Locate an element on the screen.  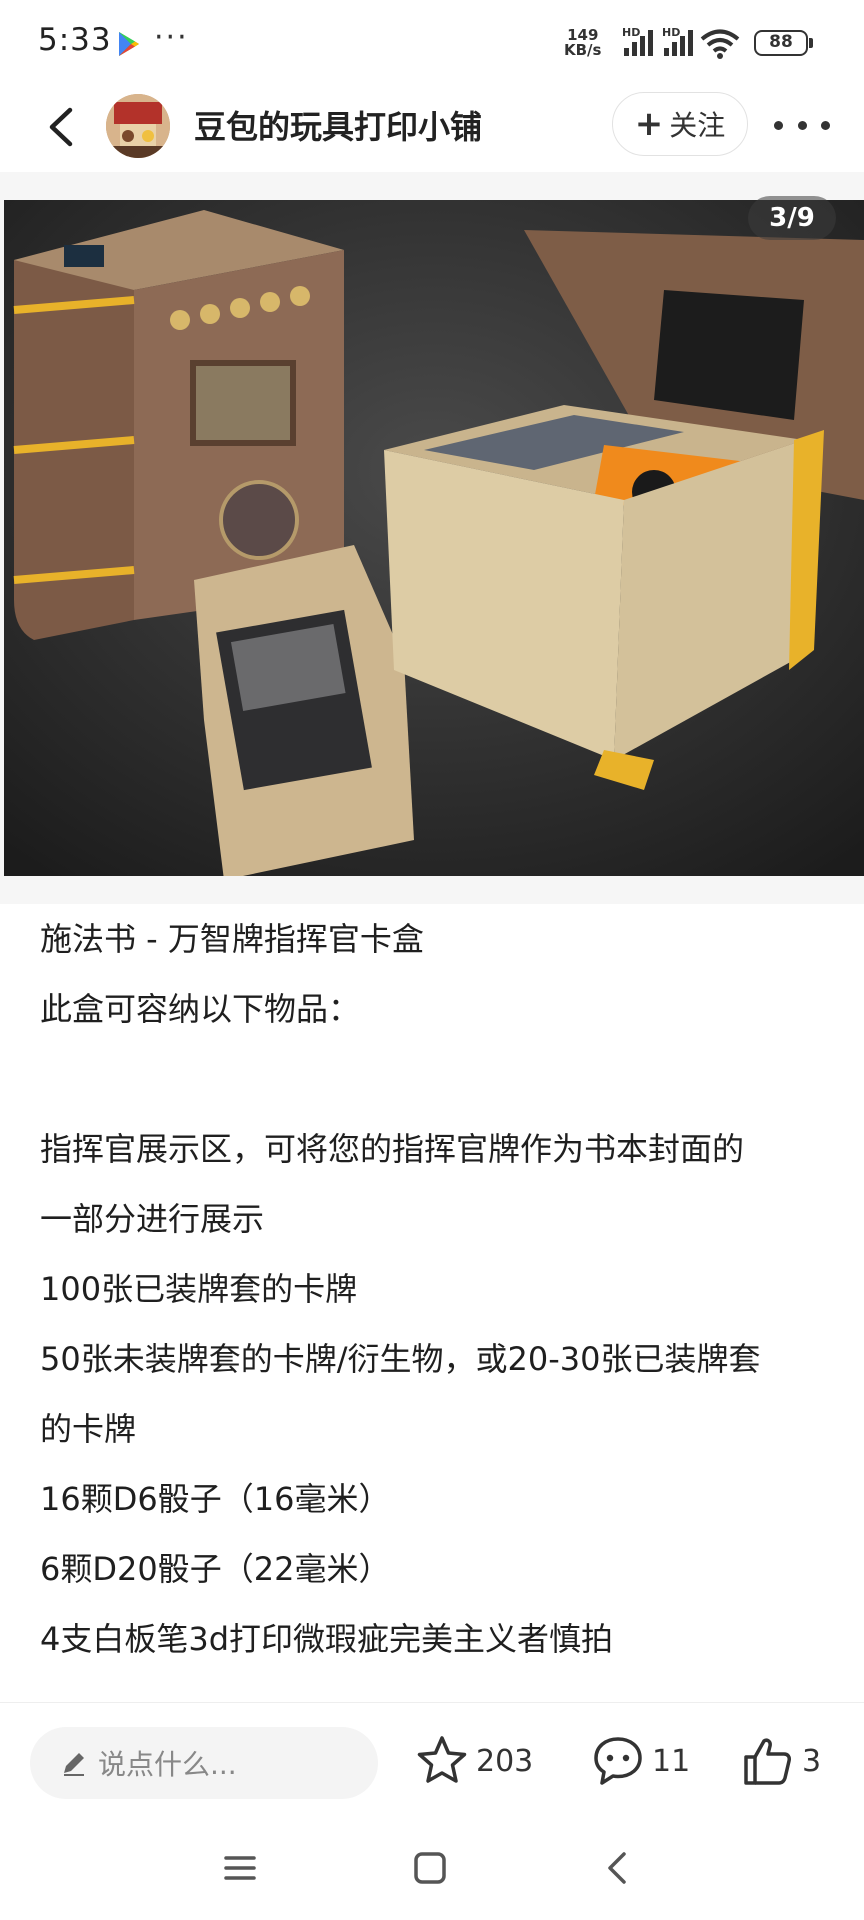
shop-avatar is located at coordinates (138, 126).